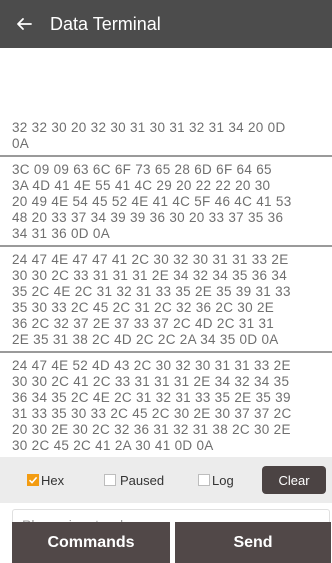 The width and height of the screenshot is (332, 563). I want to click on hex-checkbox-box, so click(33, 480).